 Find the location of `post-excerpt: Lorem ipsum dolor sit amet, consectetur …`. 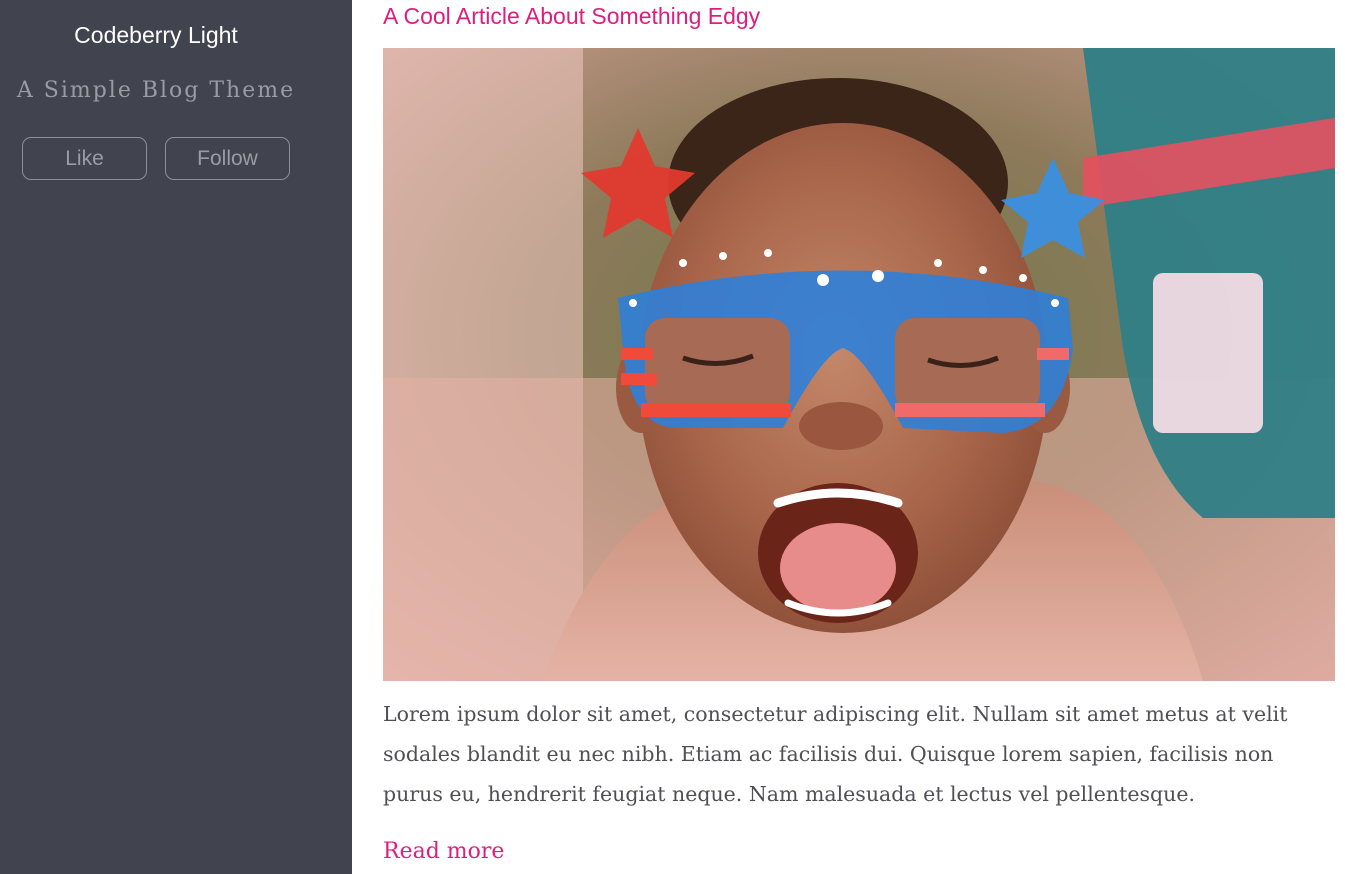

post-excerpt: Lorem ipsum dolor sit amet, consectetur … is located at coordinates (835, 754).